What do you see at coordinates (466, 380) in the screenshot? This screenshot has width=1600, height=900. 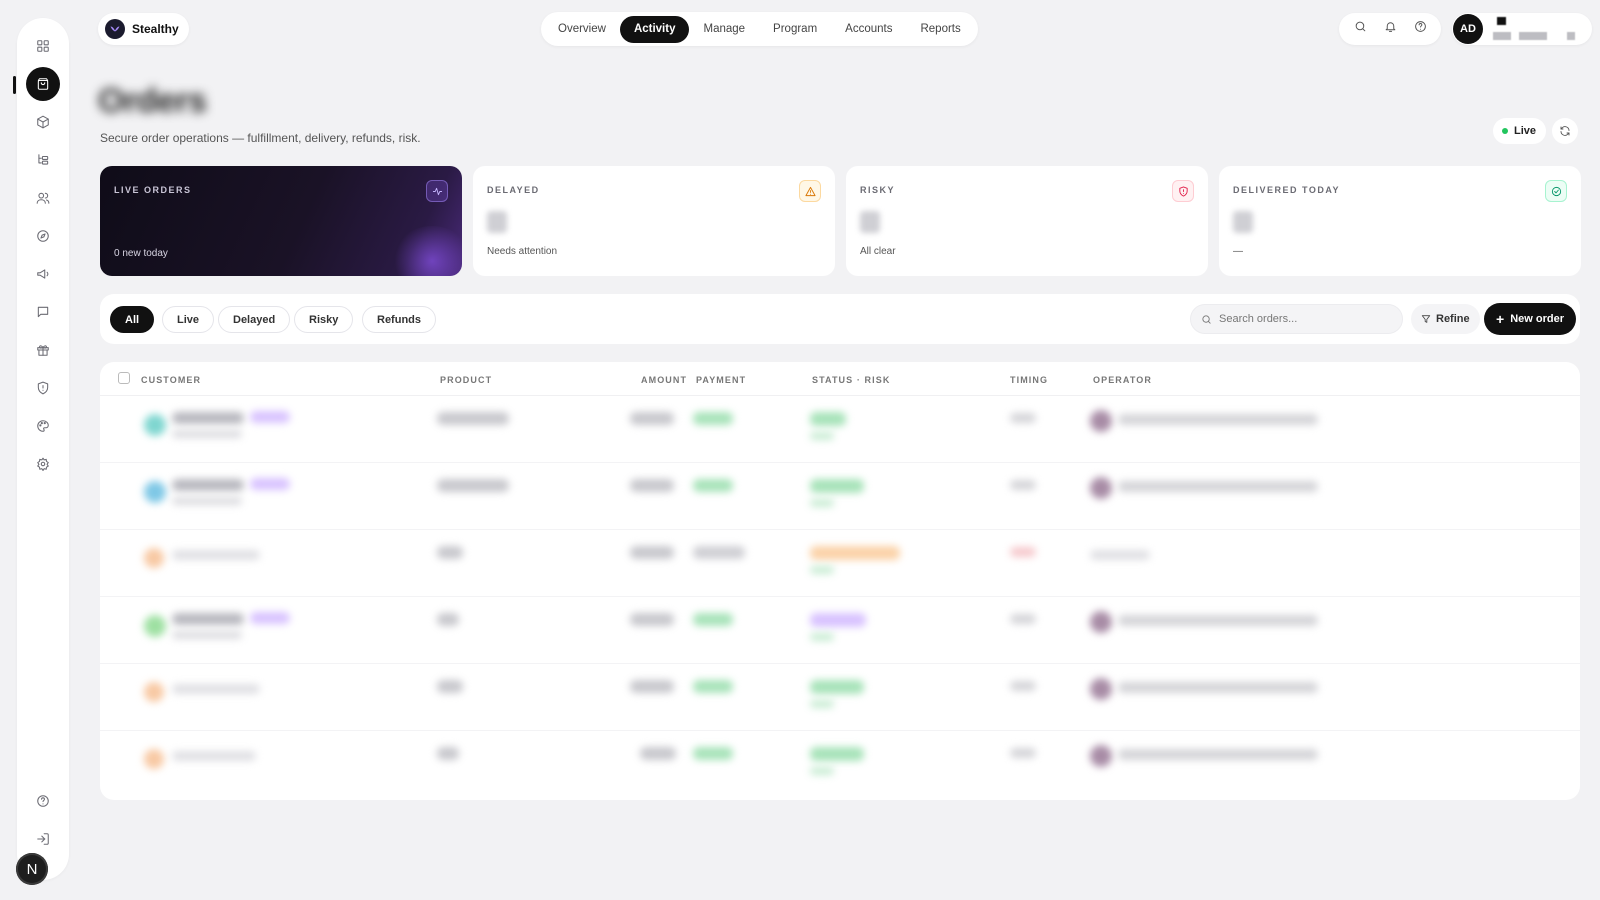 I see `col-product: PRODUCT` at bounding box center [466, 380].